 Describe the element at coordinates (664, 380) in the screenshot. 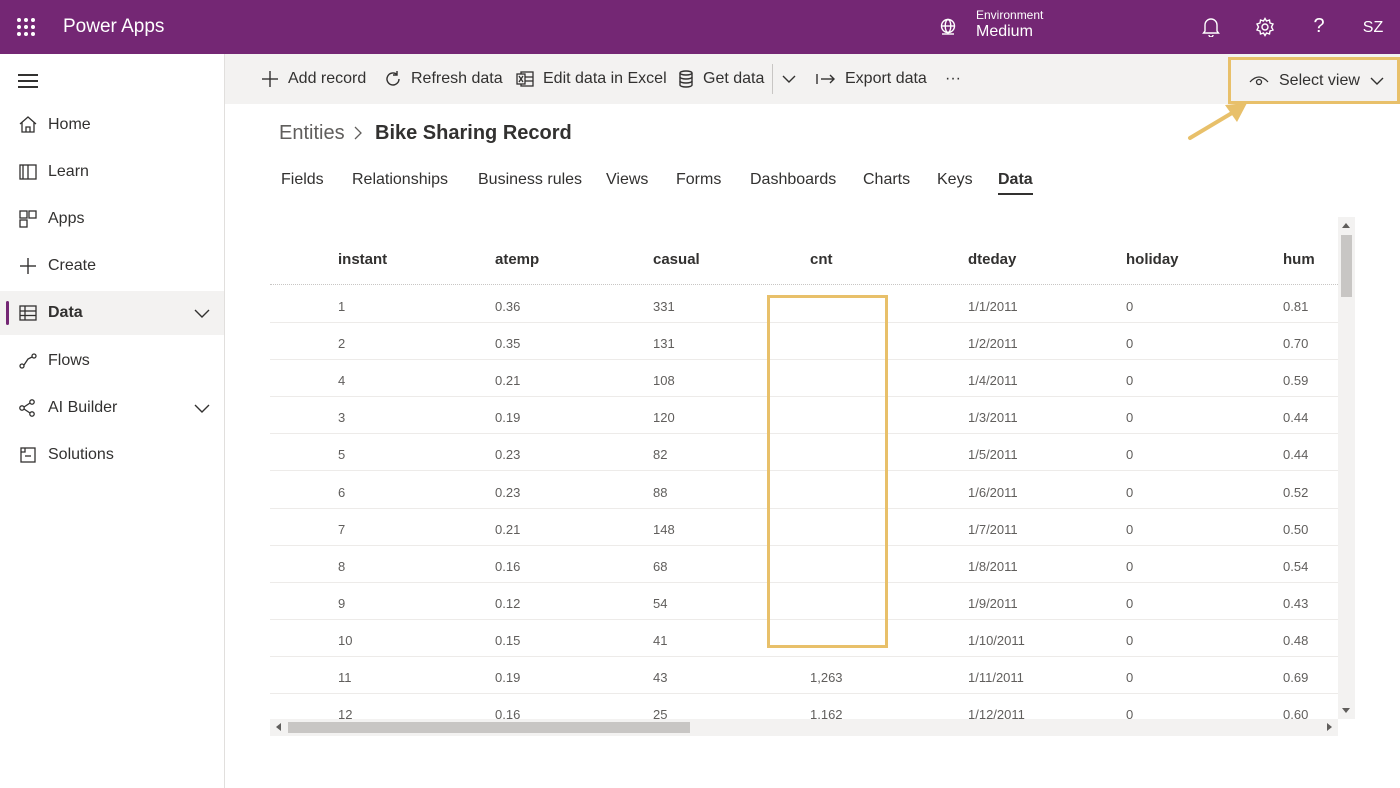

I see `table-cell-casual: 108` at that location.